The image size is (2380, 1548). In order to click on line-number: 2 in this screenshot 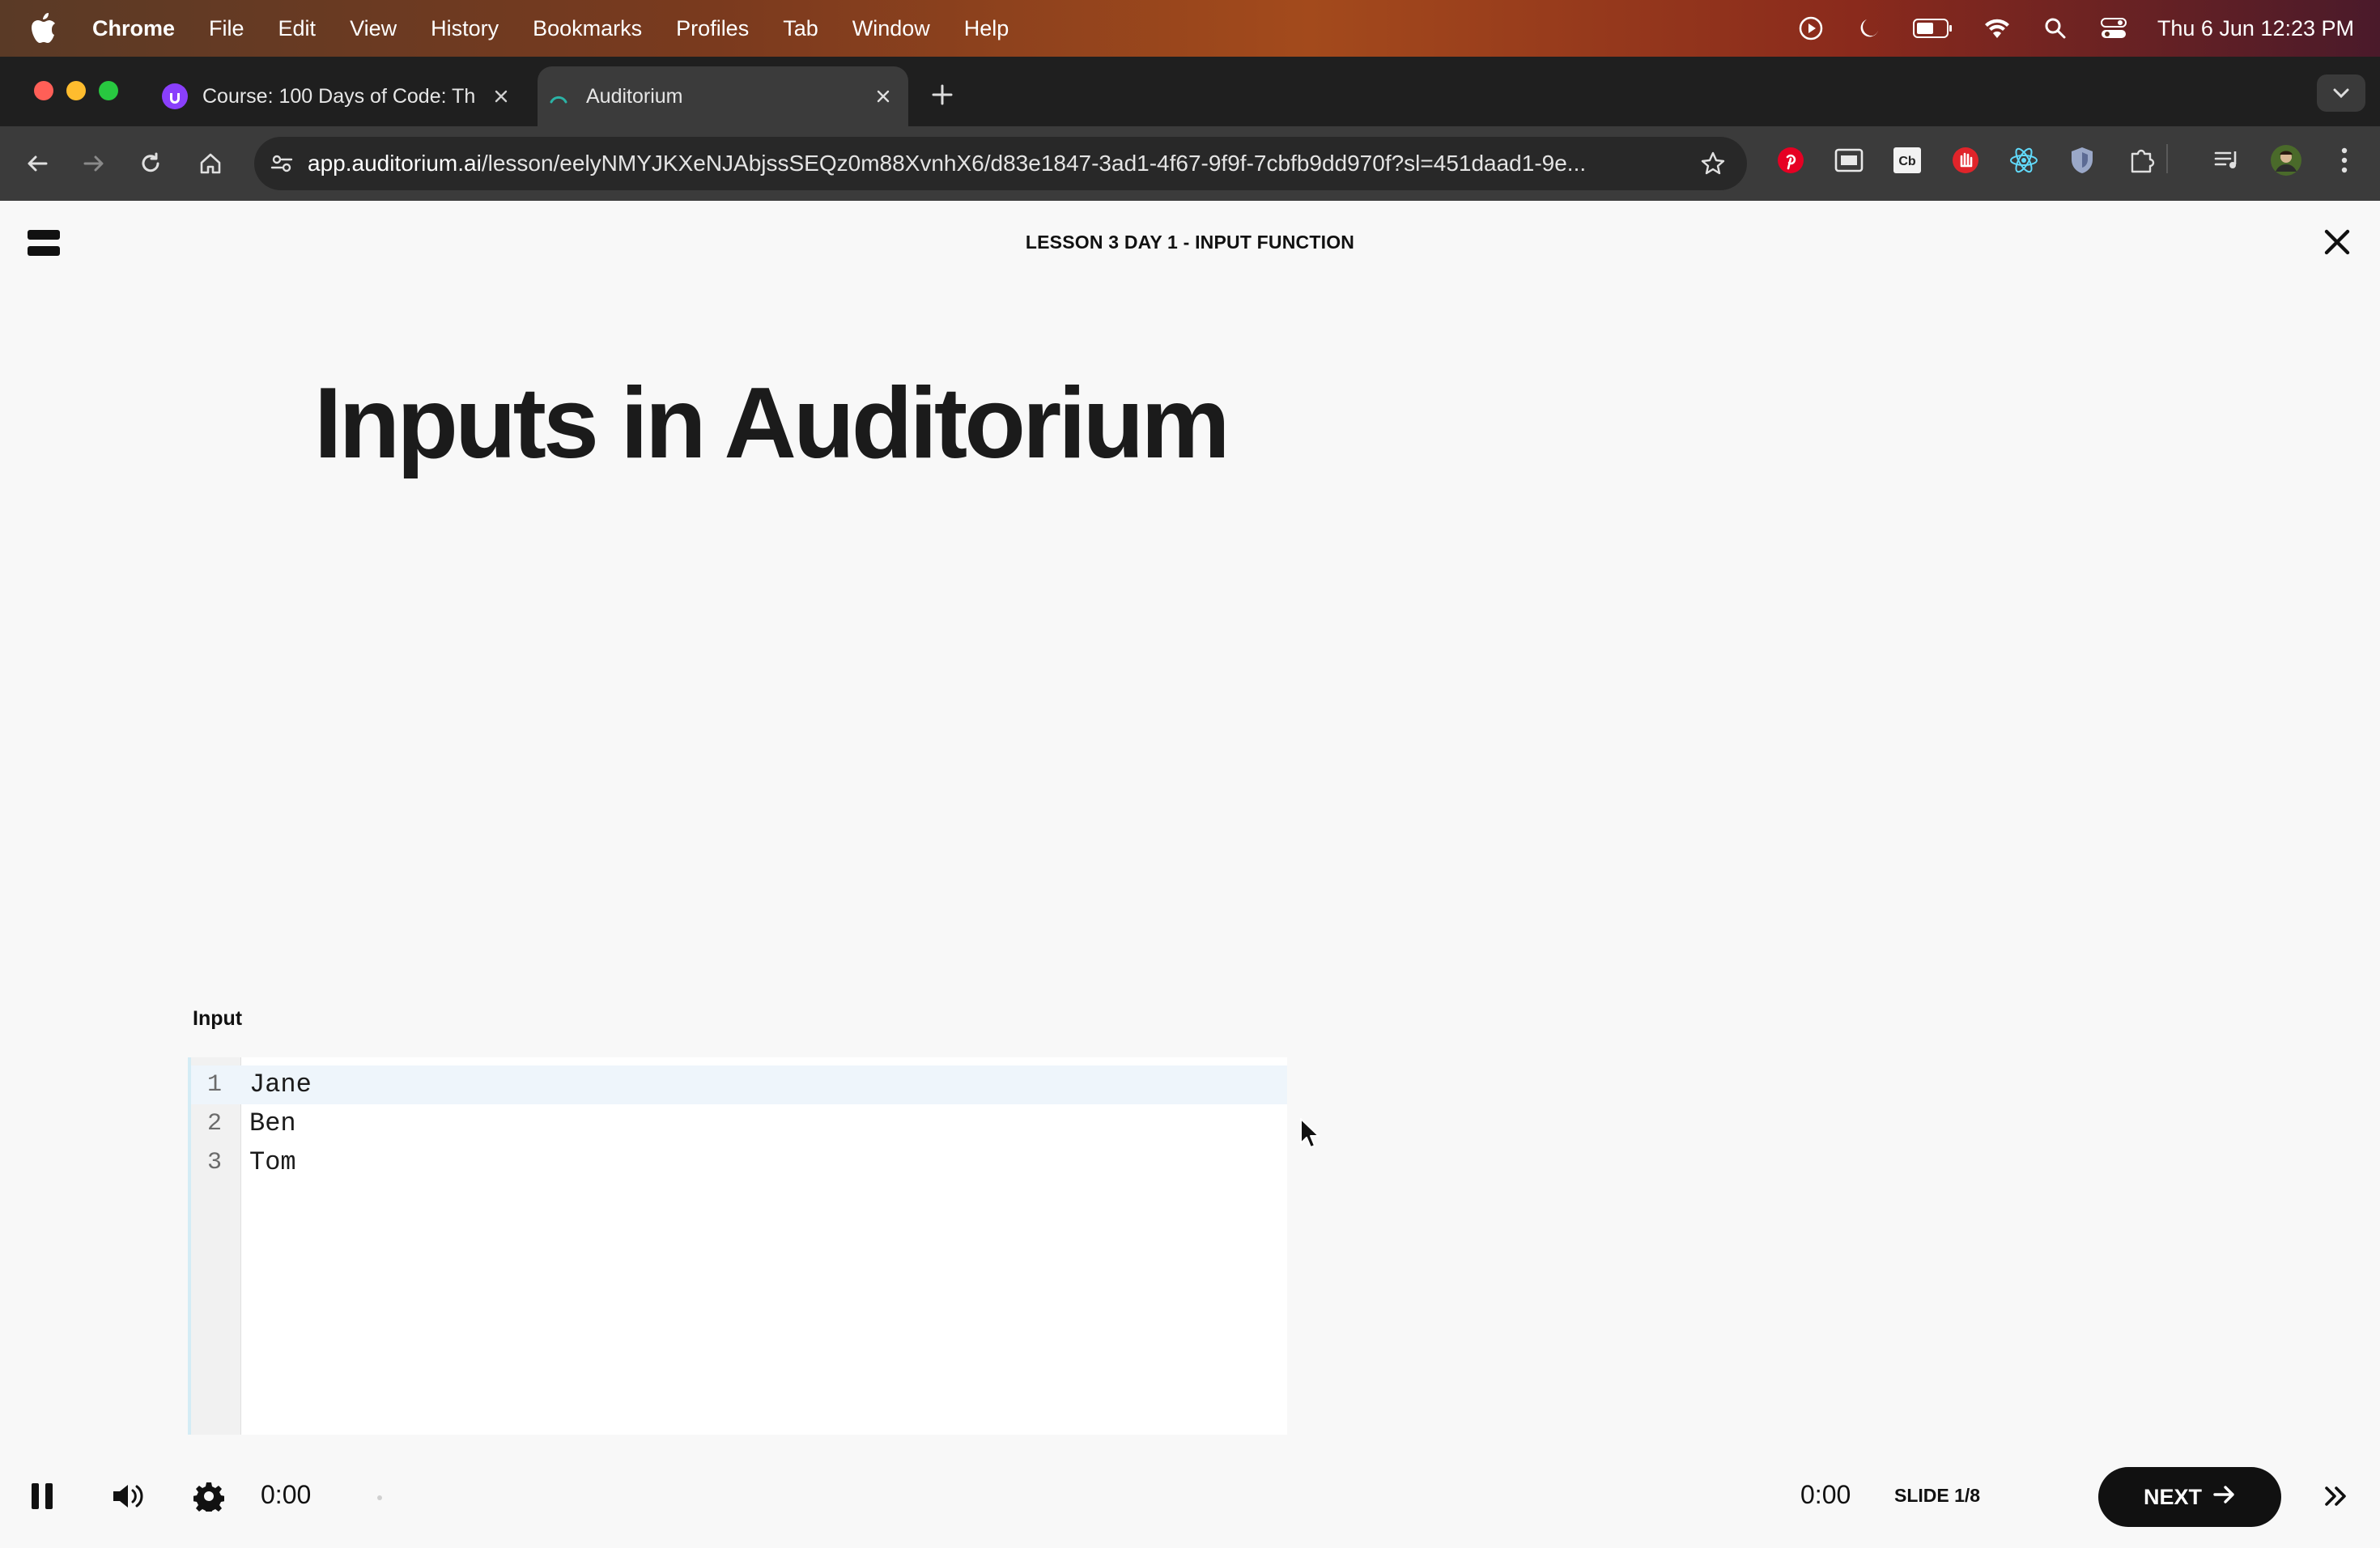, I will do `click(214, 1124)`.